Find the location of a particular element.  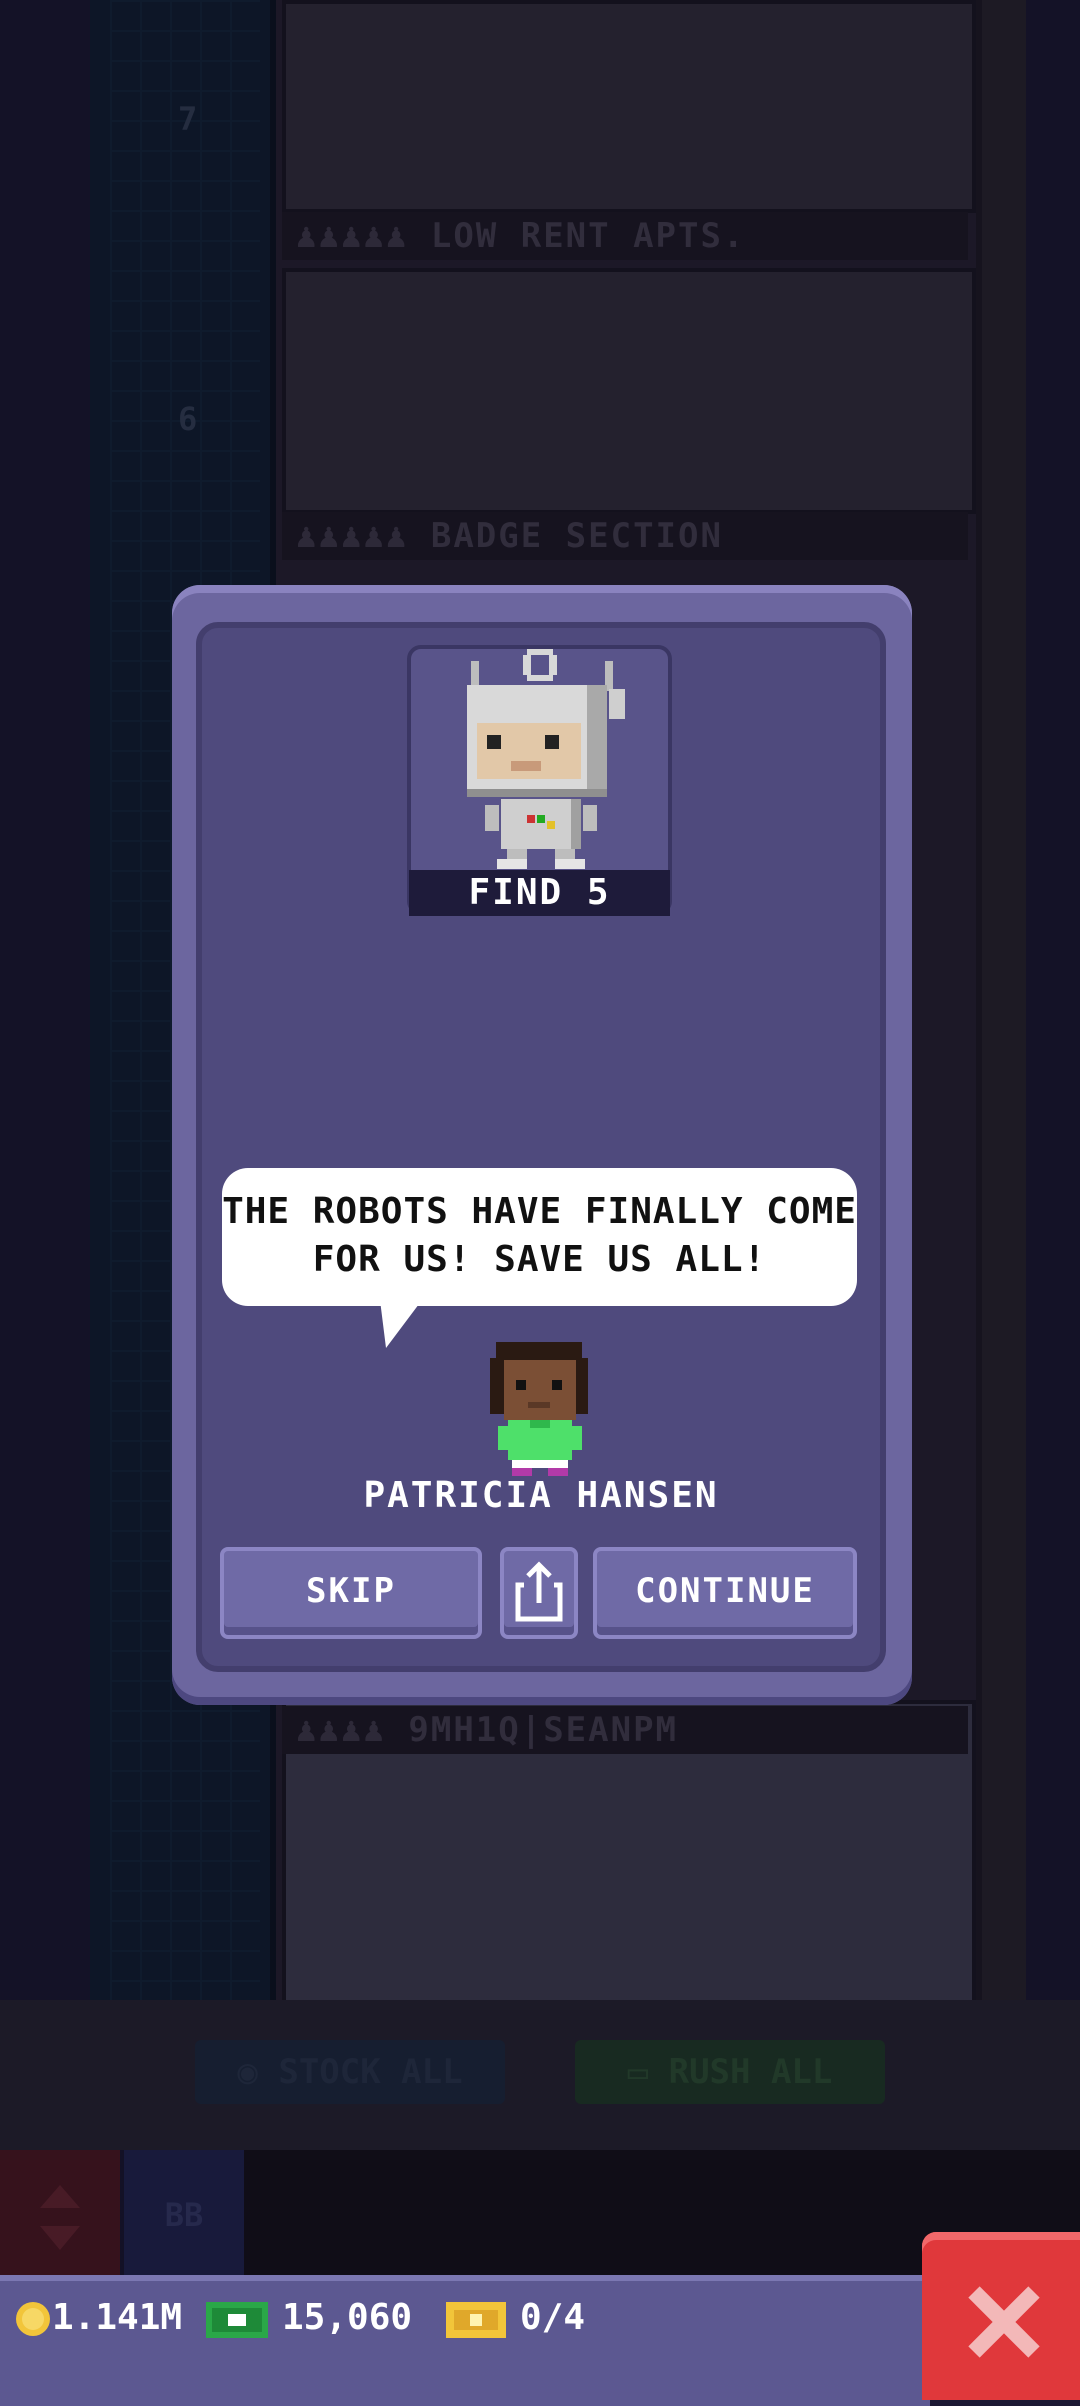

share-icon is located at coordinates (539, 1591).